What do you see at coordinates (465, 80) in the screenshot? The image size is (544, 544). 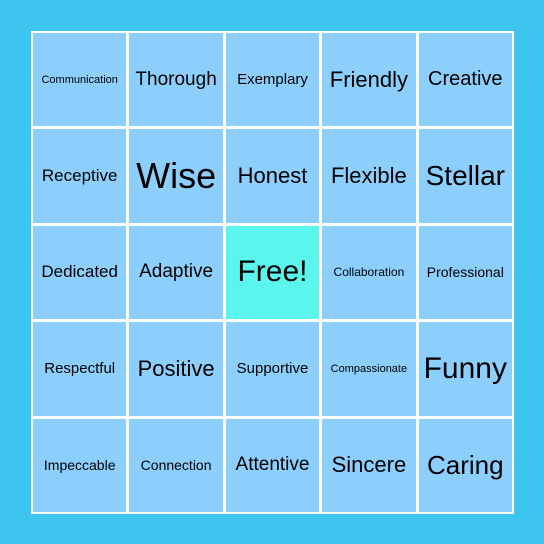 I see `bingo-cell: Creative` at bounding box center [465, 80].